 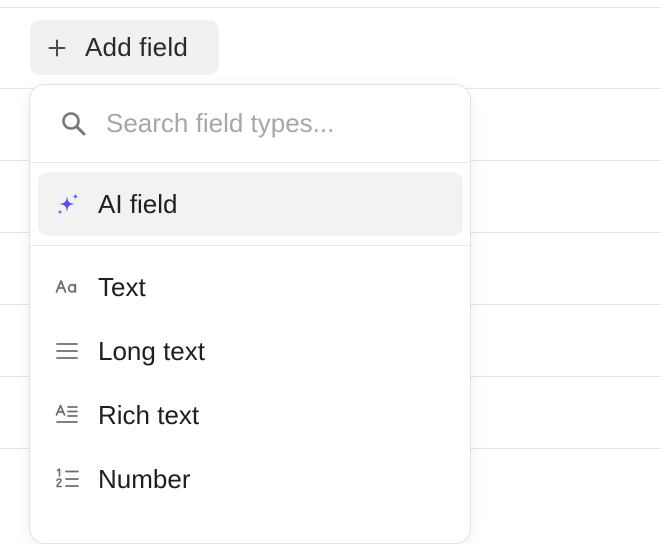 What do you see at coordinates (250, 245) in the screenshot?
I see `menu-divider` at bounding box center [250, 245].